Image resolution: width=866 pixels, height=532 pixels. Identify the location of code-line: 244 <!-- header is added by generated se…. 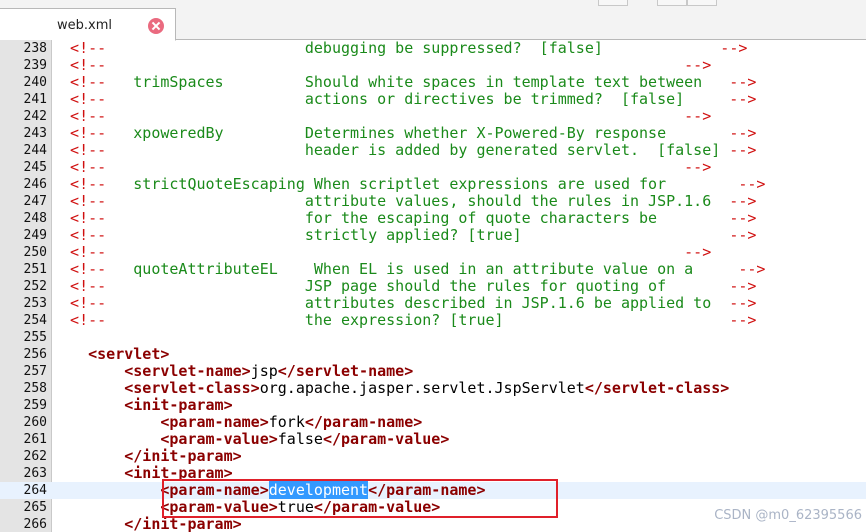
(433, 150).